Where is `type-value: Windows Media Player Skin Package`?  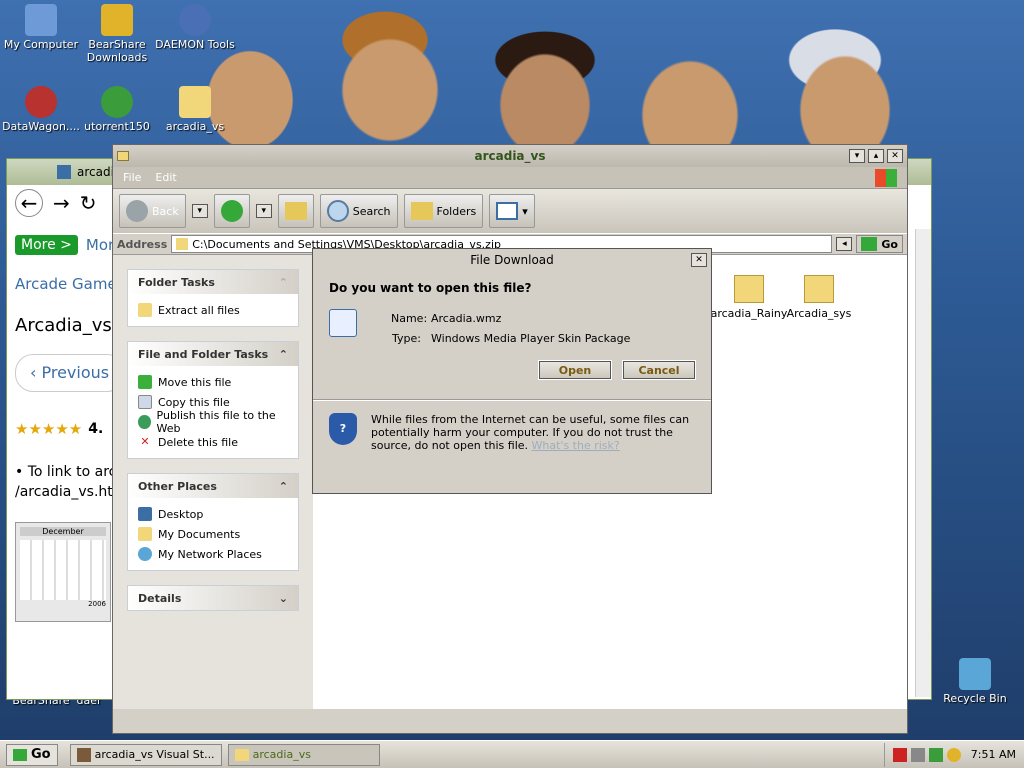 type-value: Windows Media Player Skin Package is located at coordinates (531, 338).